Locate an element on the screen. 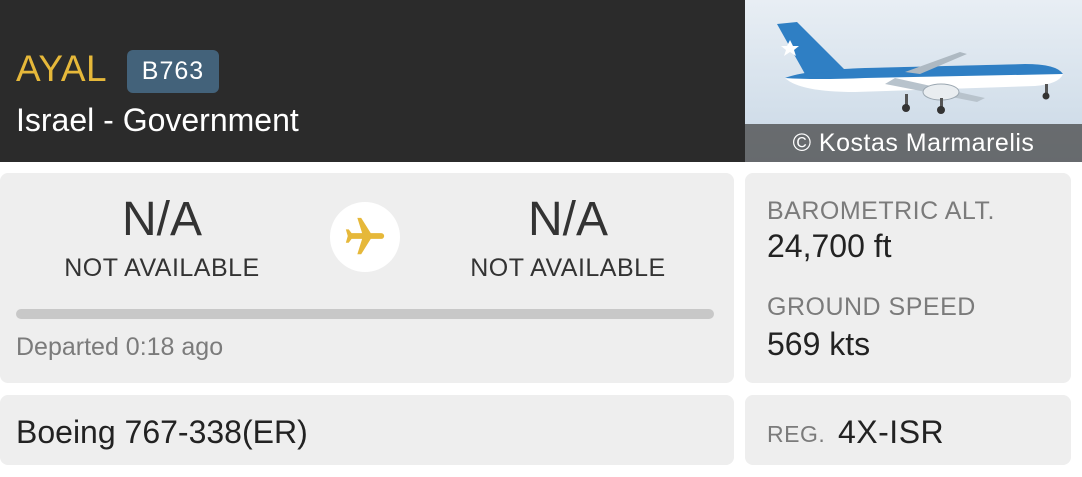  destination-city: NOT AVAILABLE is located at coordinates (568, 268).